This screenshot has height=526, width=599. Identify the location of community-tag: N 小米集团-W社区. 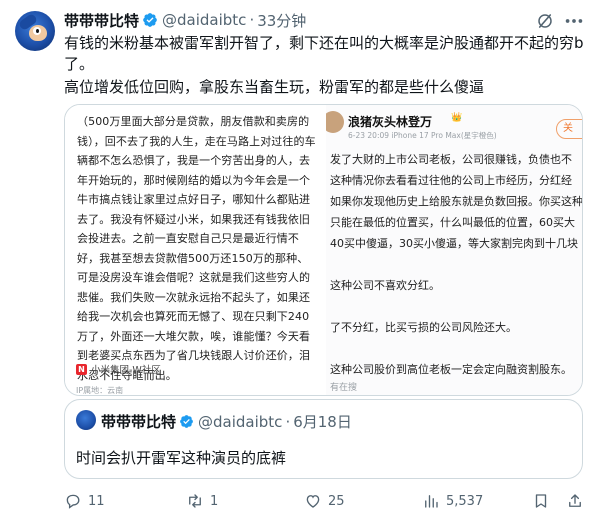
(118, 369).